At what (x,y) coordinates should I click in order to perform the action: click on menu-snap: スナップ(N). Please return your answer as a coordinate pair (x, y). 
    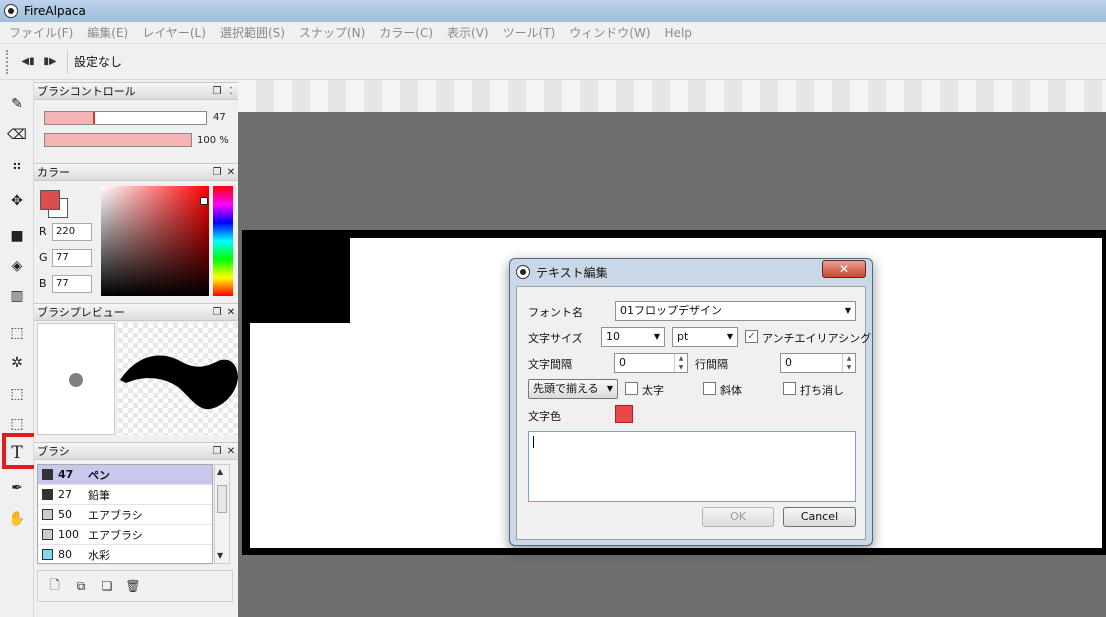
    Looking at the image, I should click on (332, 32).